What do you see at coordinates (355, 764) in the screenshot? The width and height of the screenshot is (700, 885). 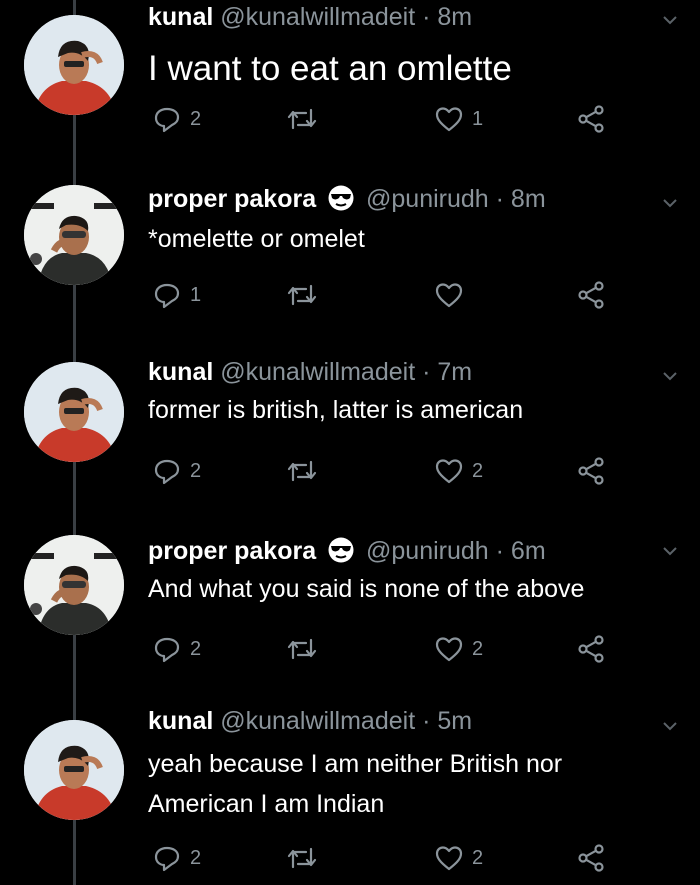 I see `tweet-text-line: yeah because I am neither British nor` at bounding box center [355, 764].